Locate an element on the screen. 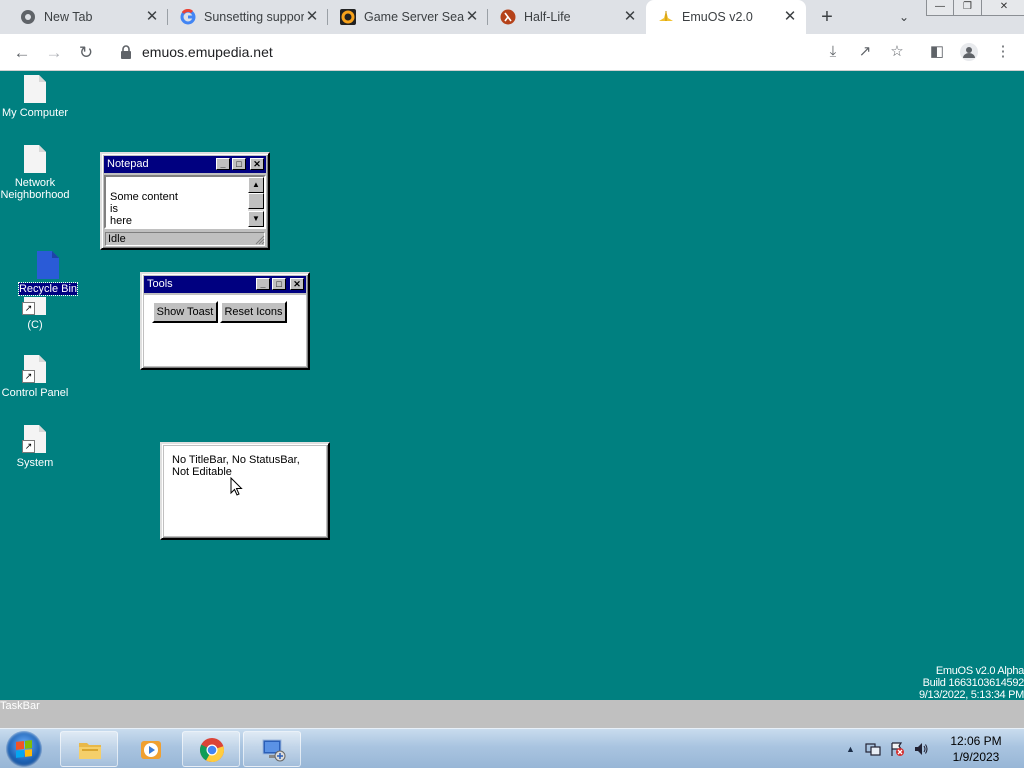 Image resolution: width=1024 pixels, height=769 pixels. back-icon: ← is located at coordinates (22, 53).